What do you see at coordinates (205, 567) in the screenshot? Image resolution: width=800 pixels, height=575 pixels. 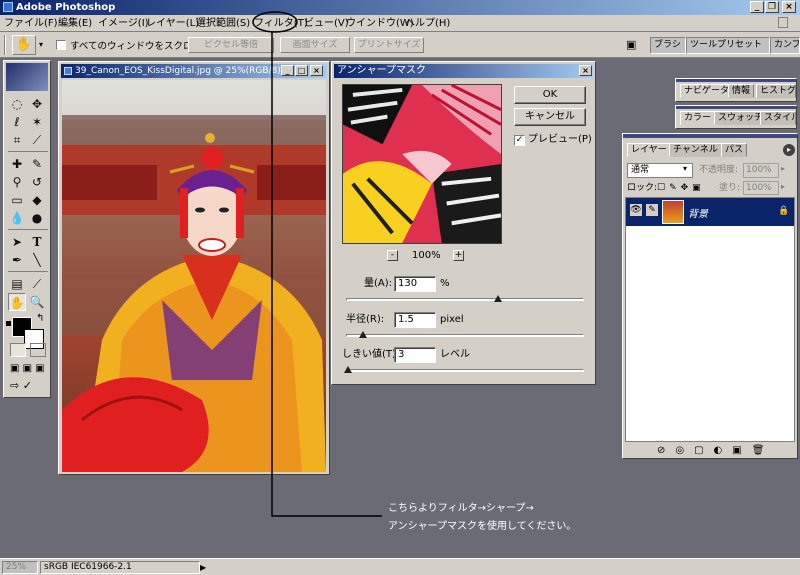 I see `status-menu-arrow-icon: ▶` at bounding box center [205, 567].